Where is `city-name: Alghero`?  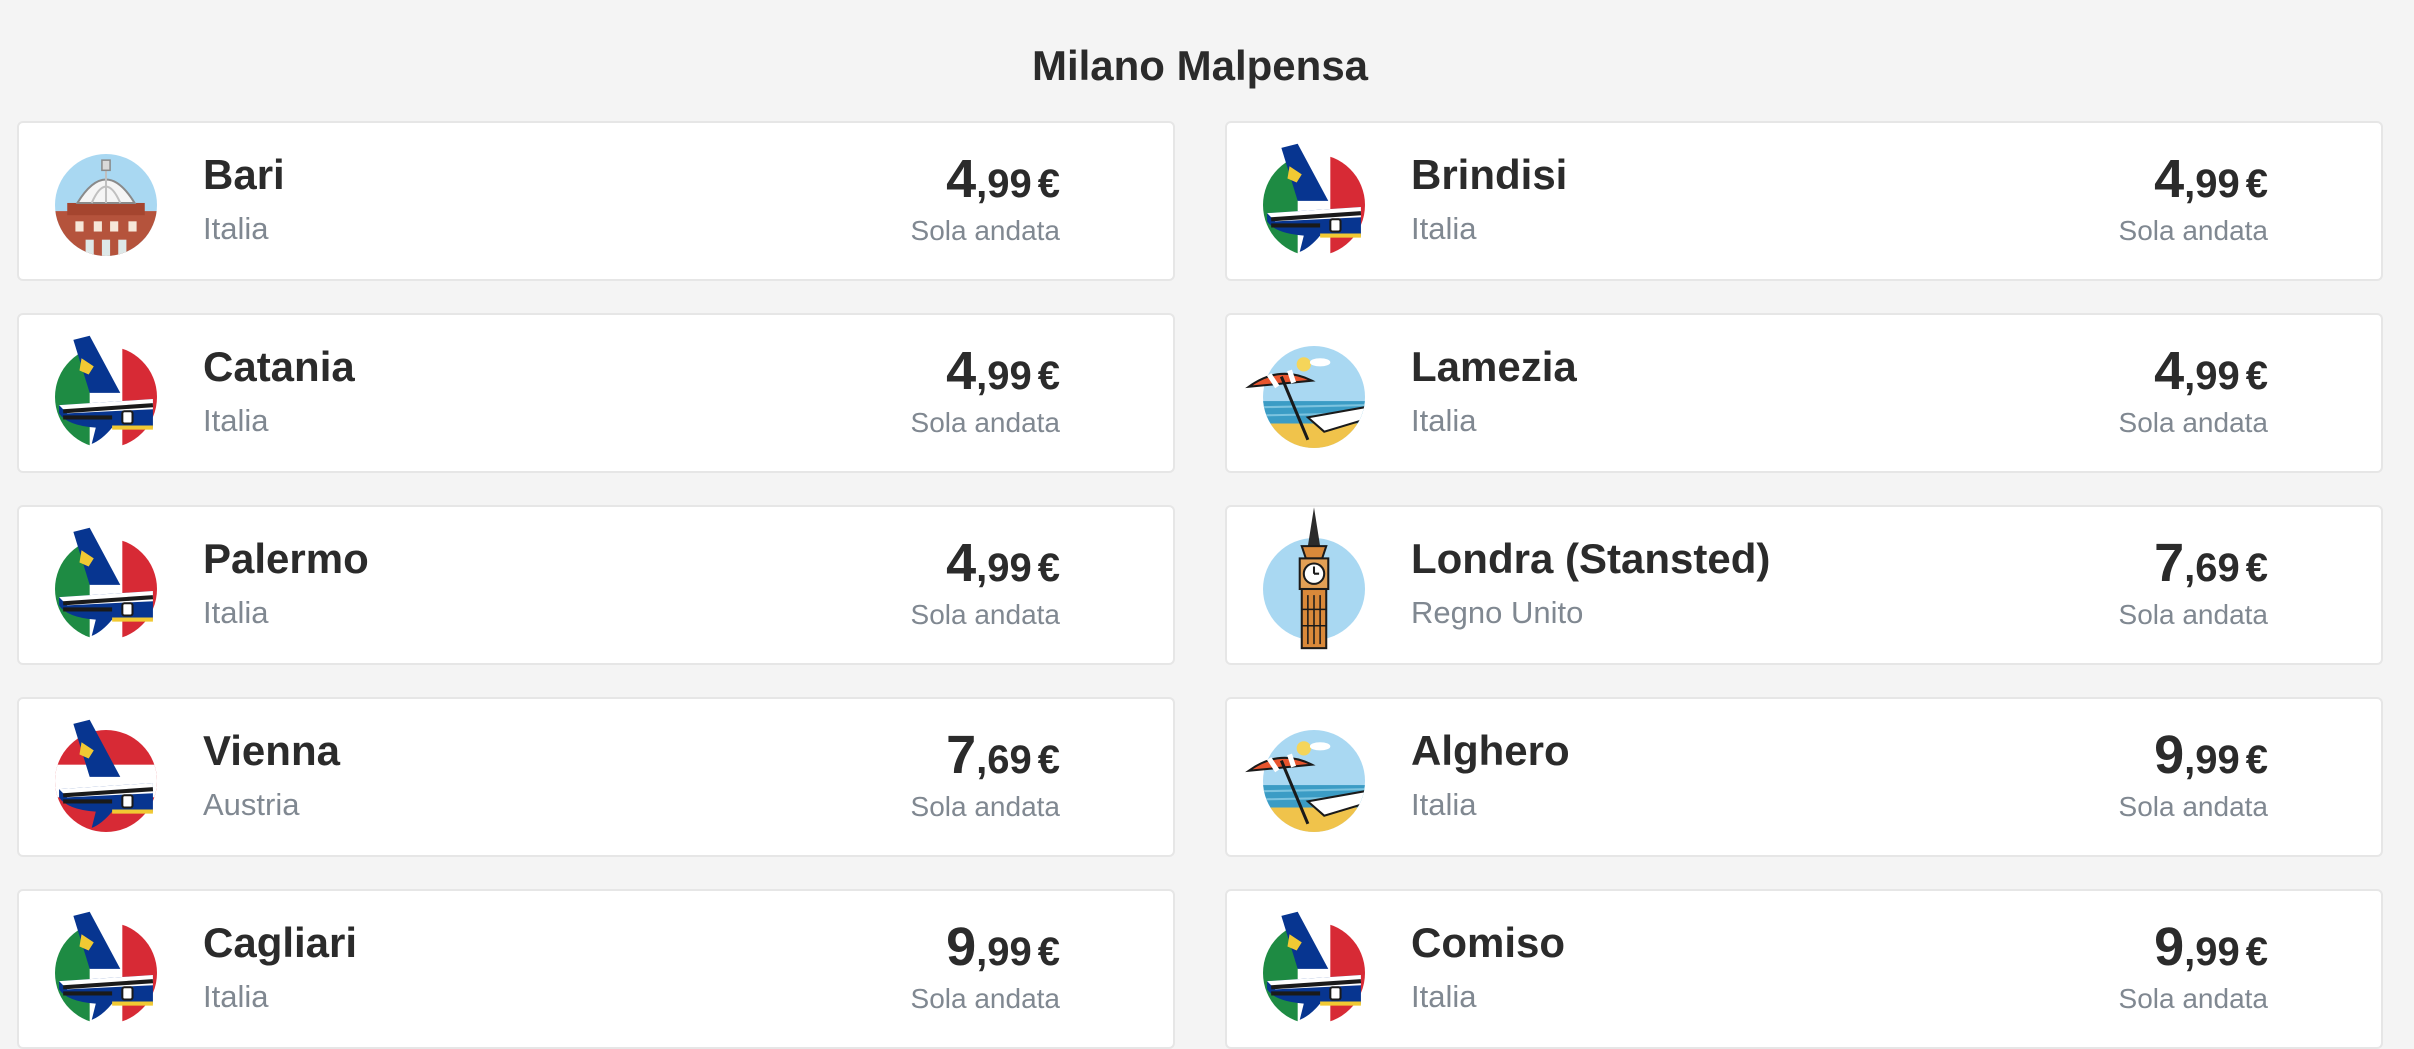
city-name: Alghero is located at coordinates (1490, 750).